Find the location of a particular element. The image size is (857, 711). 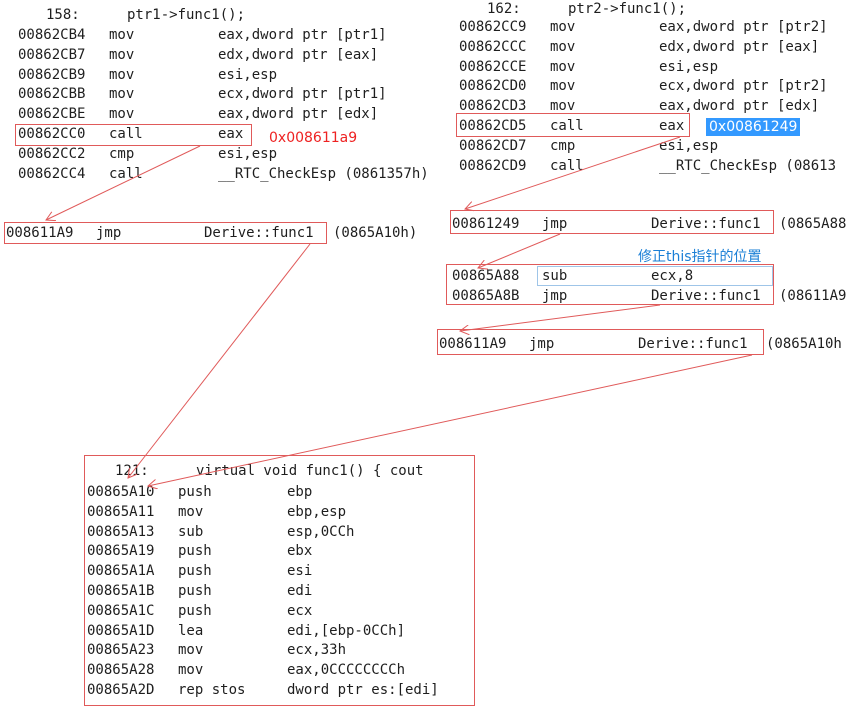

arrow-right-jump2-to-func1 is located at coordinates (450, 420).